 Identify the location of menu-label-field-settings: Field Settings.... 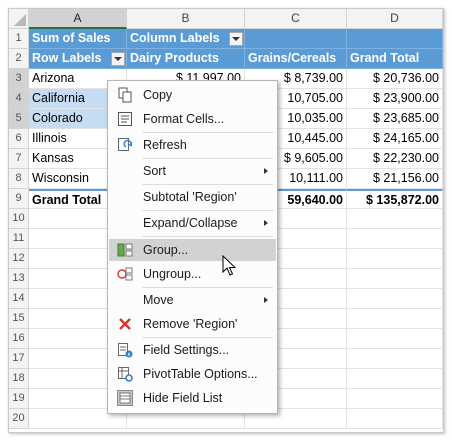
(186, 350).